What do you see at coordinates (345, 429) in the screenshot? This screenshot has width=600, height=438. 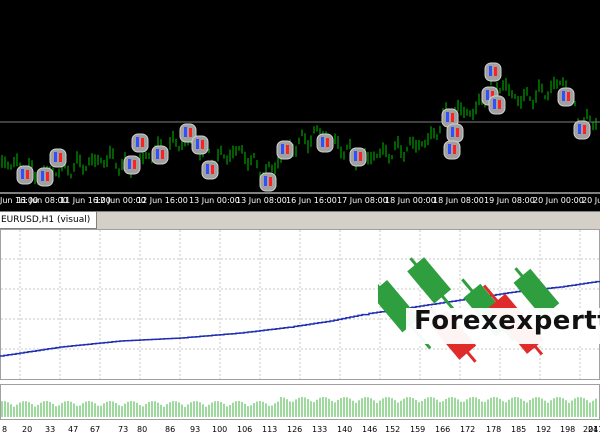 I see `tester-x-label: 140` at bounding box center [345, 429].